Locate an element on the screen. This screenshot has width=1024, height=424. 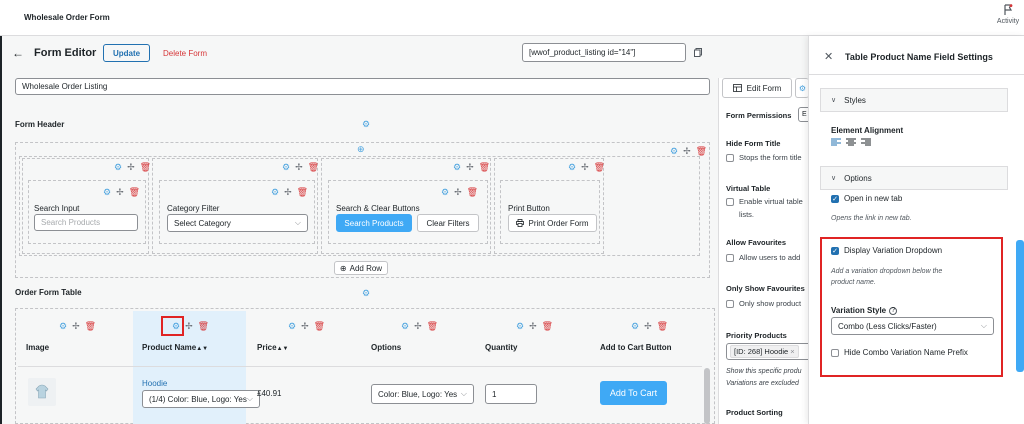
column-header-options: Options is located at coordinates (386, 347).